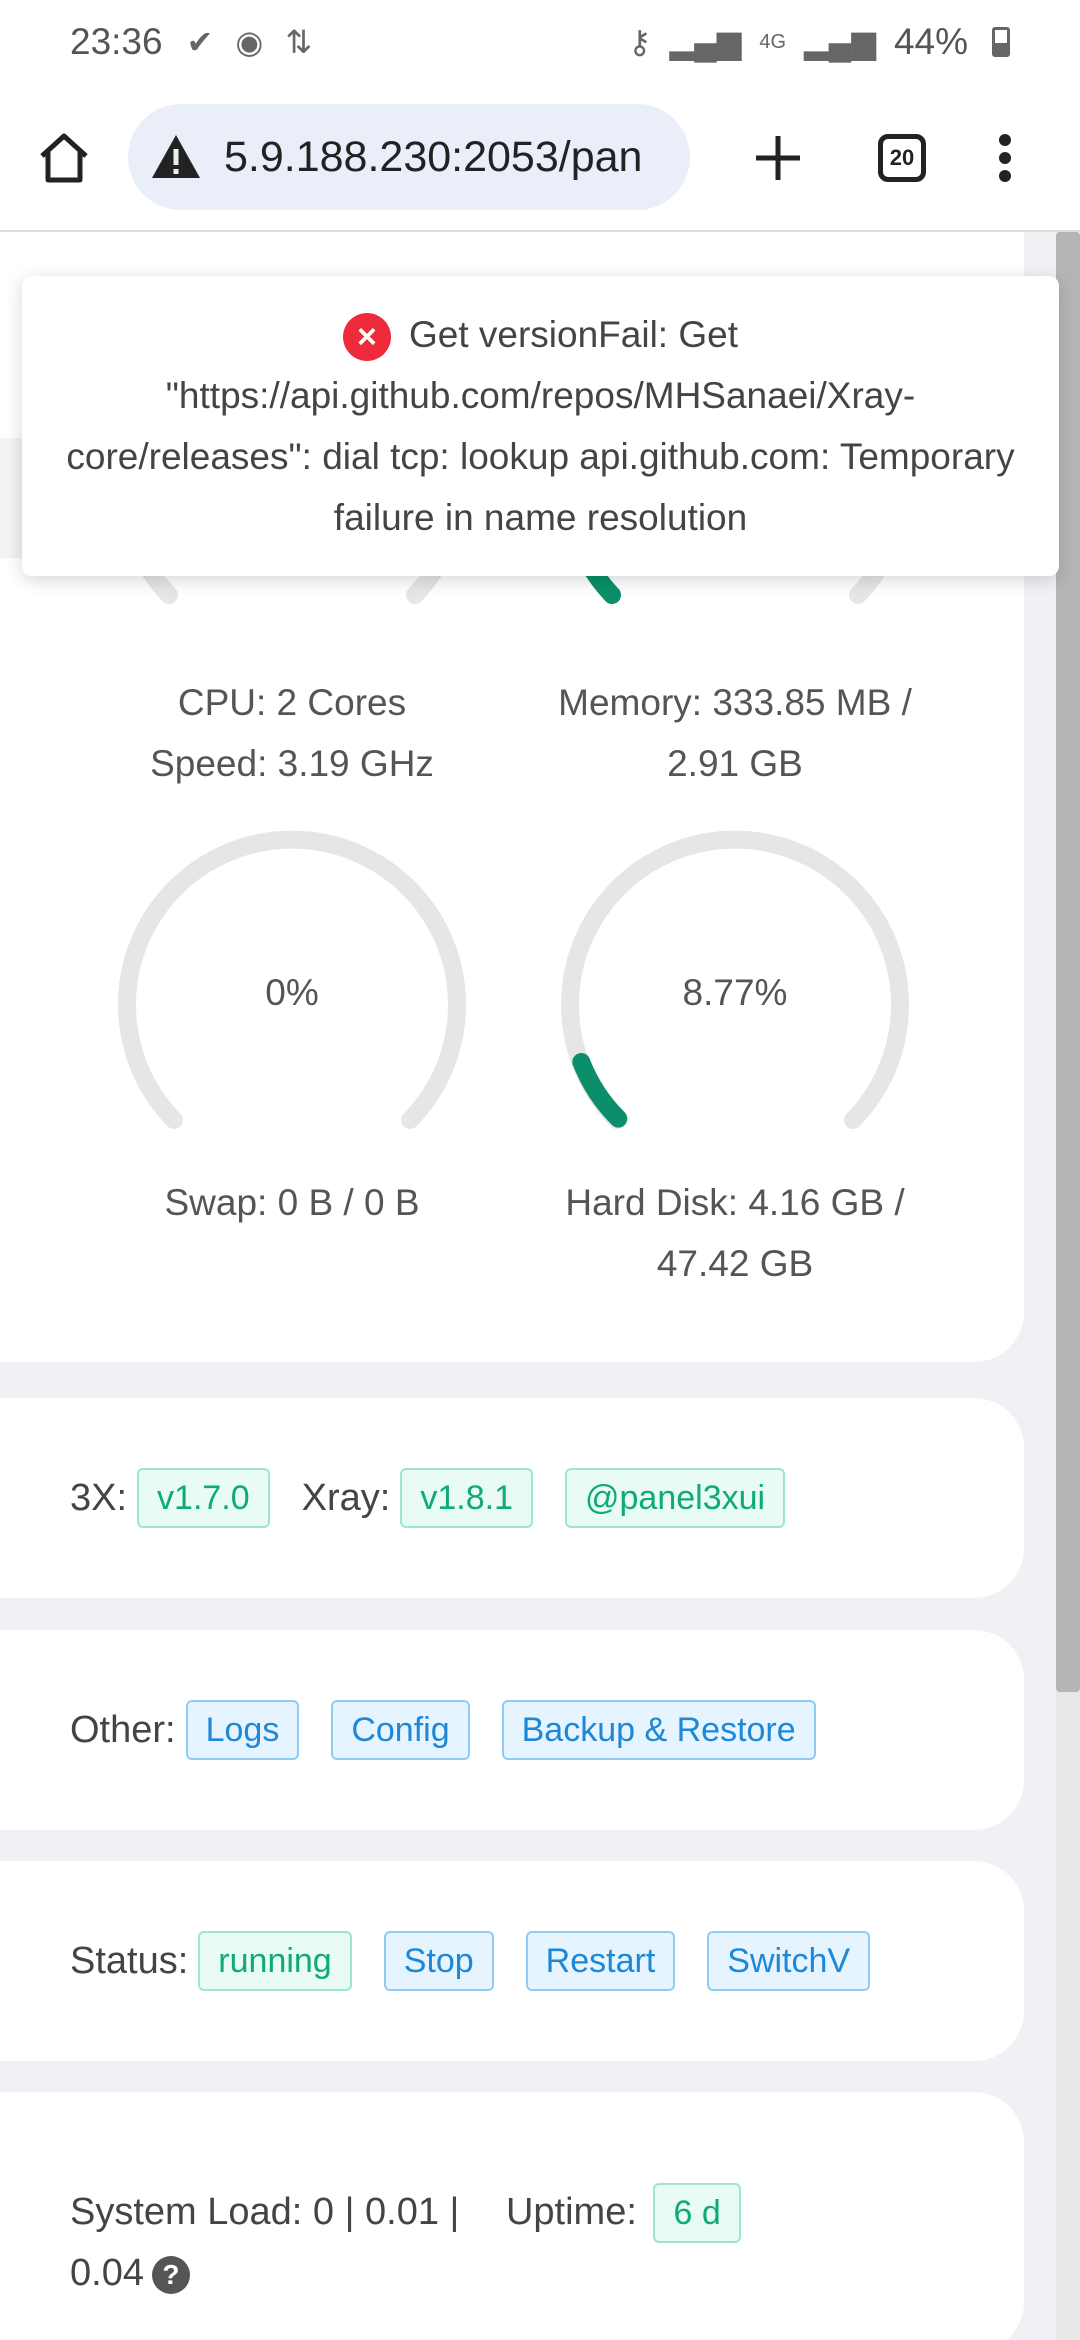  Describe the element at coordinates (170, 2274) in the screenshot. I see `help-icon: ?` at that location.